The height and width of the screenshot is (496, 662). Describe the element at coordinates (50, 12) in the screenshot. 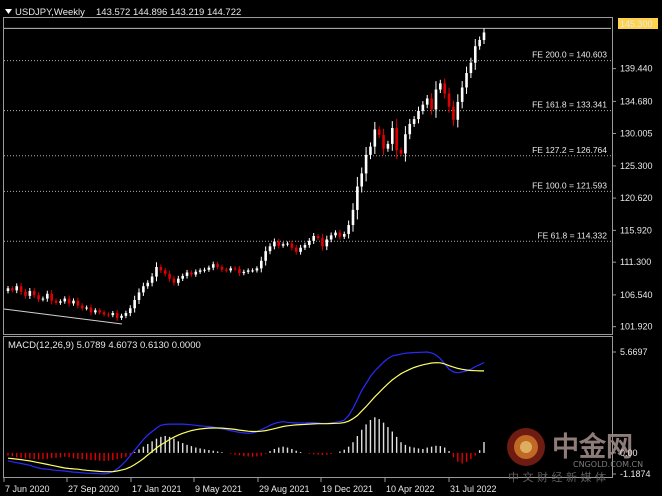

I see `symbol-title: USDJPY,Weekly` at that location.